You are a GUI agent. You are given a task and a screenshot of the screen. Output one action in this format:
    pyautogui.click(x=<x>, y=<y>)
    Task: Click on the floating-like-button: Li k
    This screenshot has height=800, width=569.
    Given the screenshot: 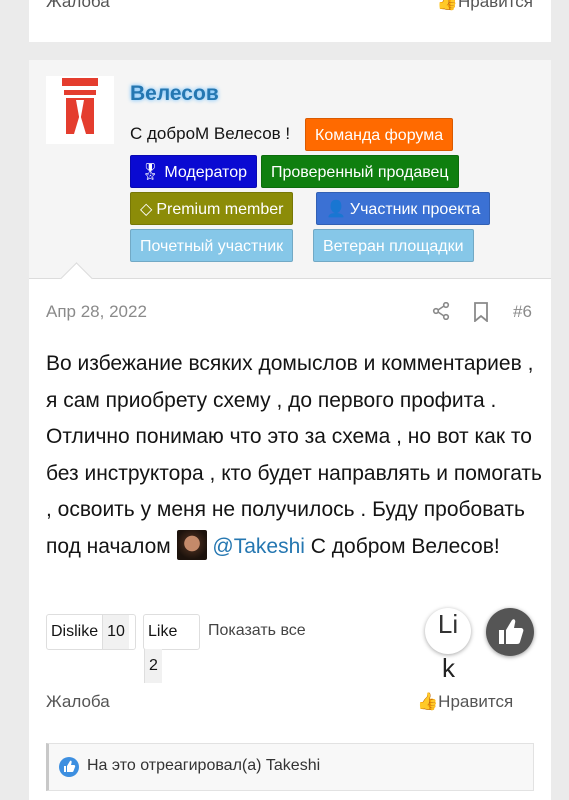 What is the action you would take?
    pyautogui.click(x=448, y=645)
    